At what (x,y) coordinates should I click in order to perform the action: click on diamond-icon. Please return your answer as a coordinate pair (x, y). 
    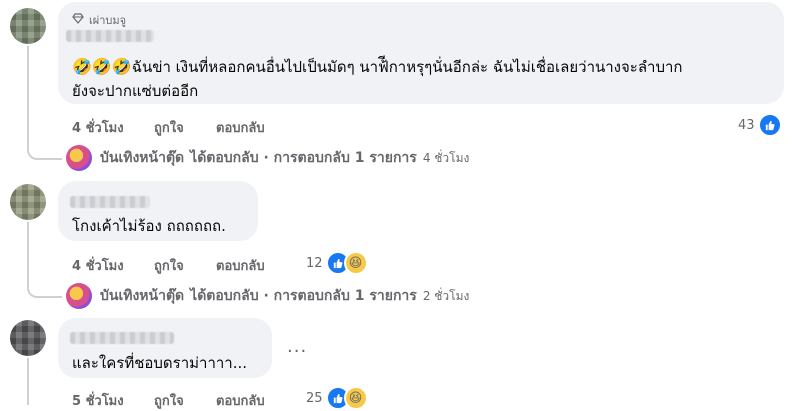
    Looking at the image, I should click on (78, 20).